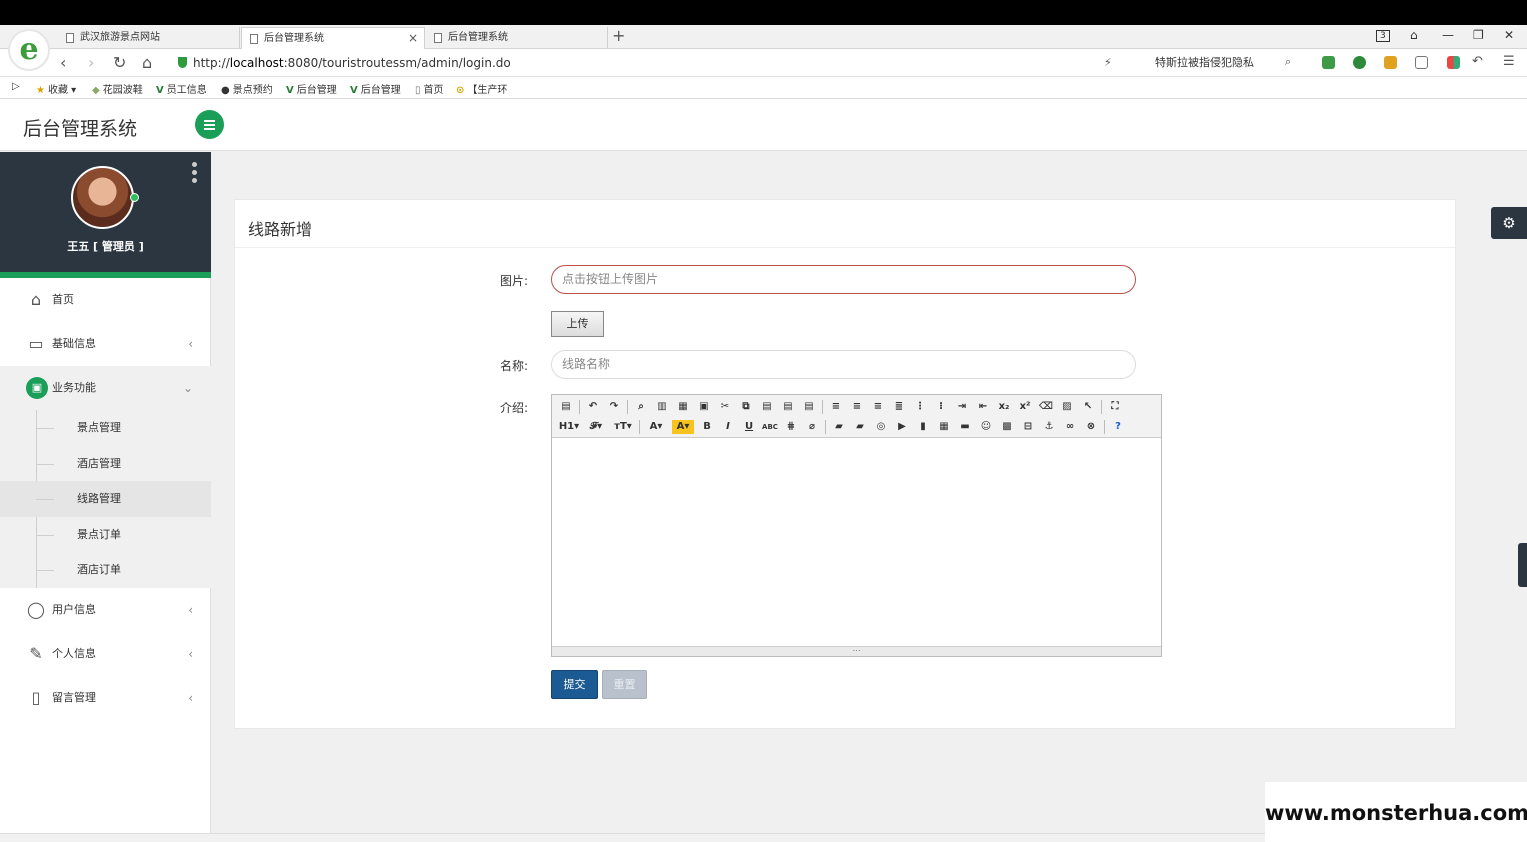 This screenshot has height=842, width=1527. Describe the element at coordinates (117, 88) in the screenshot. I see `bookmark-item: ◆ 花园波鞋` at that location.